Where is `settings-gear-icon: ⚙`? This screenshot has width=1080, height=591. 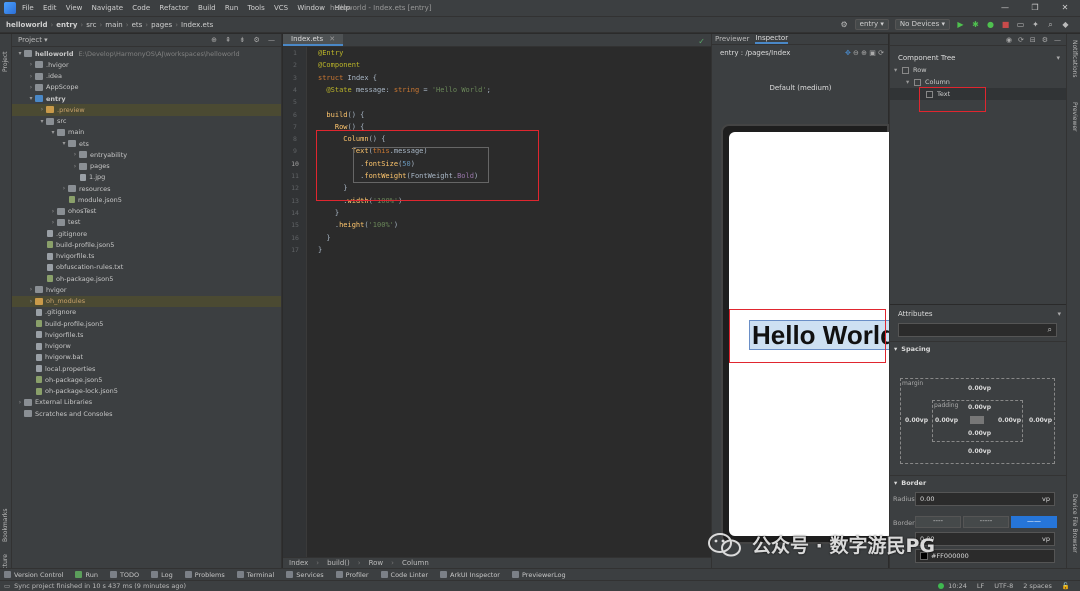
settings-gear-icon: ⚙ is located at coordinates (844, 24).